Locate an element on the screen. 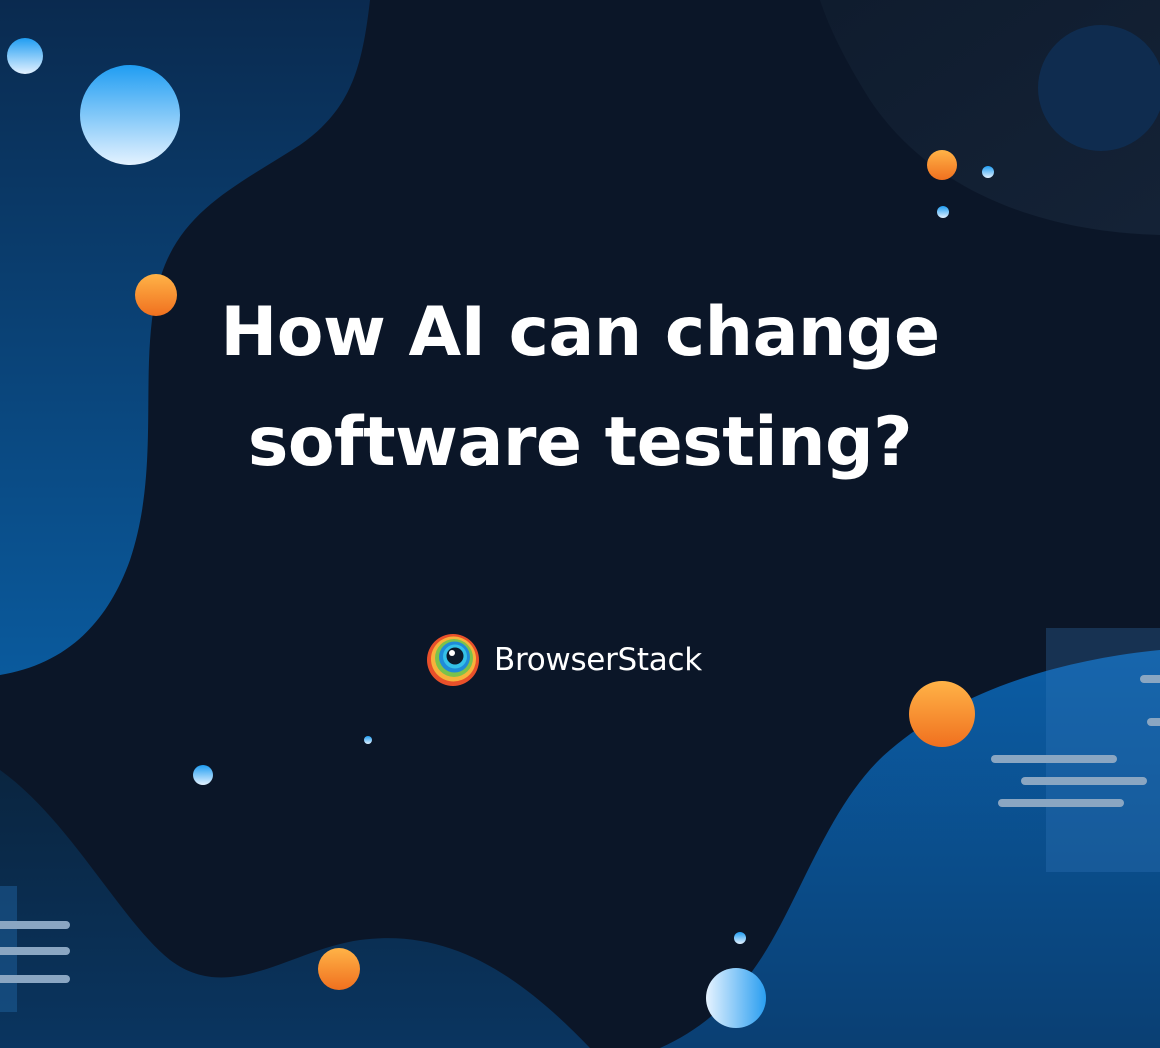  browserstack-eye-logo-icon is located at coordinates (453, 660).